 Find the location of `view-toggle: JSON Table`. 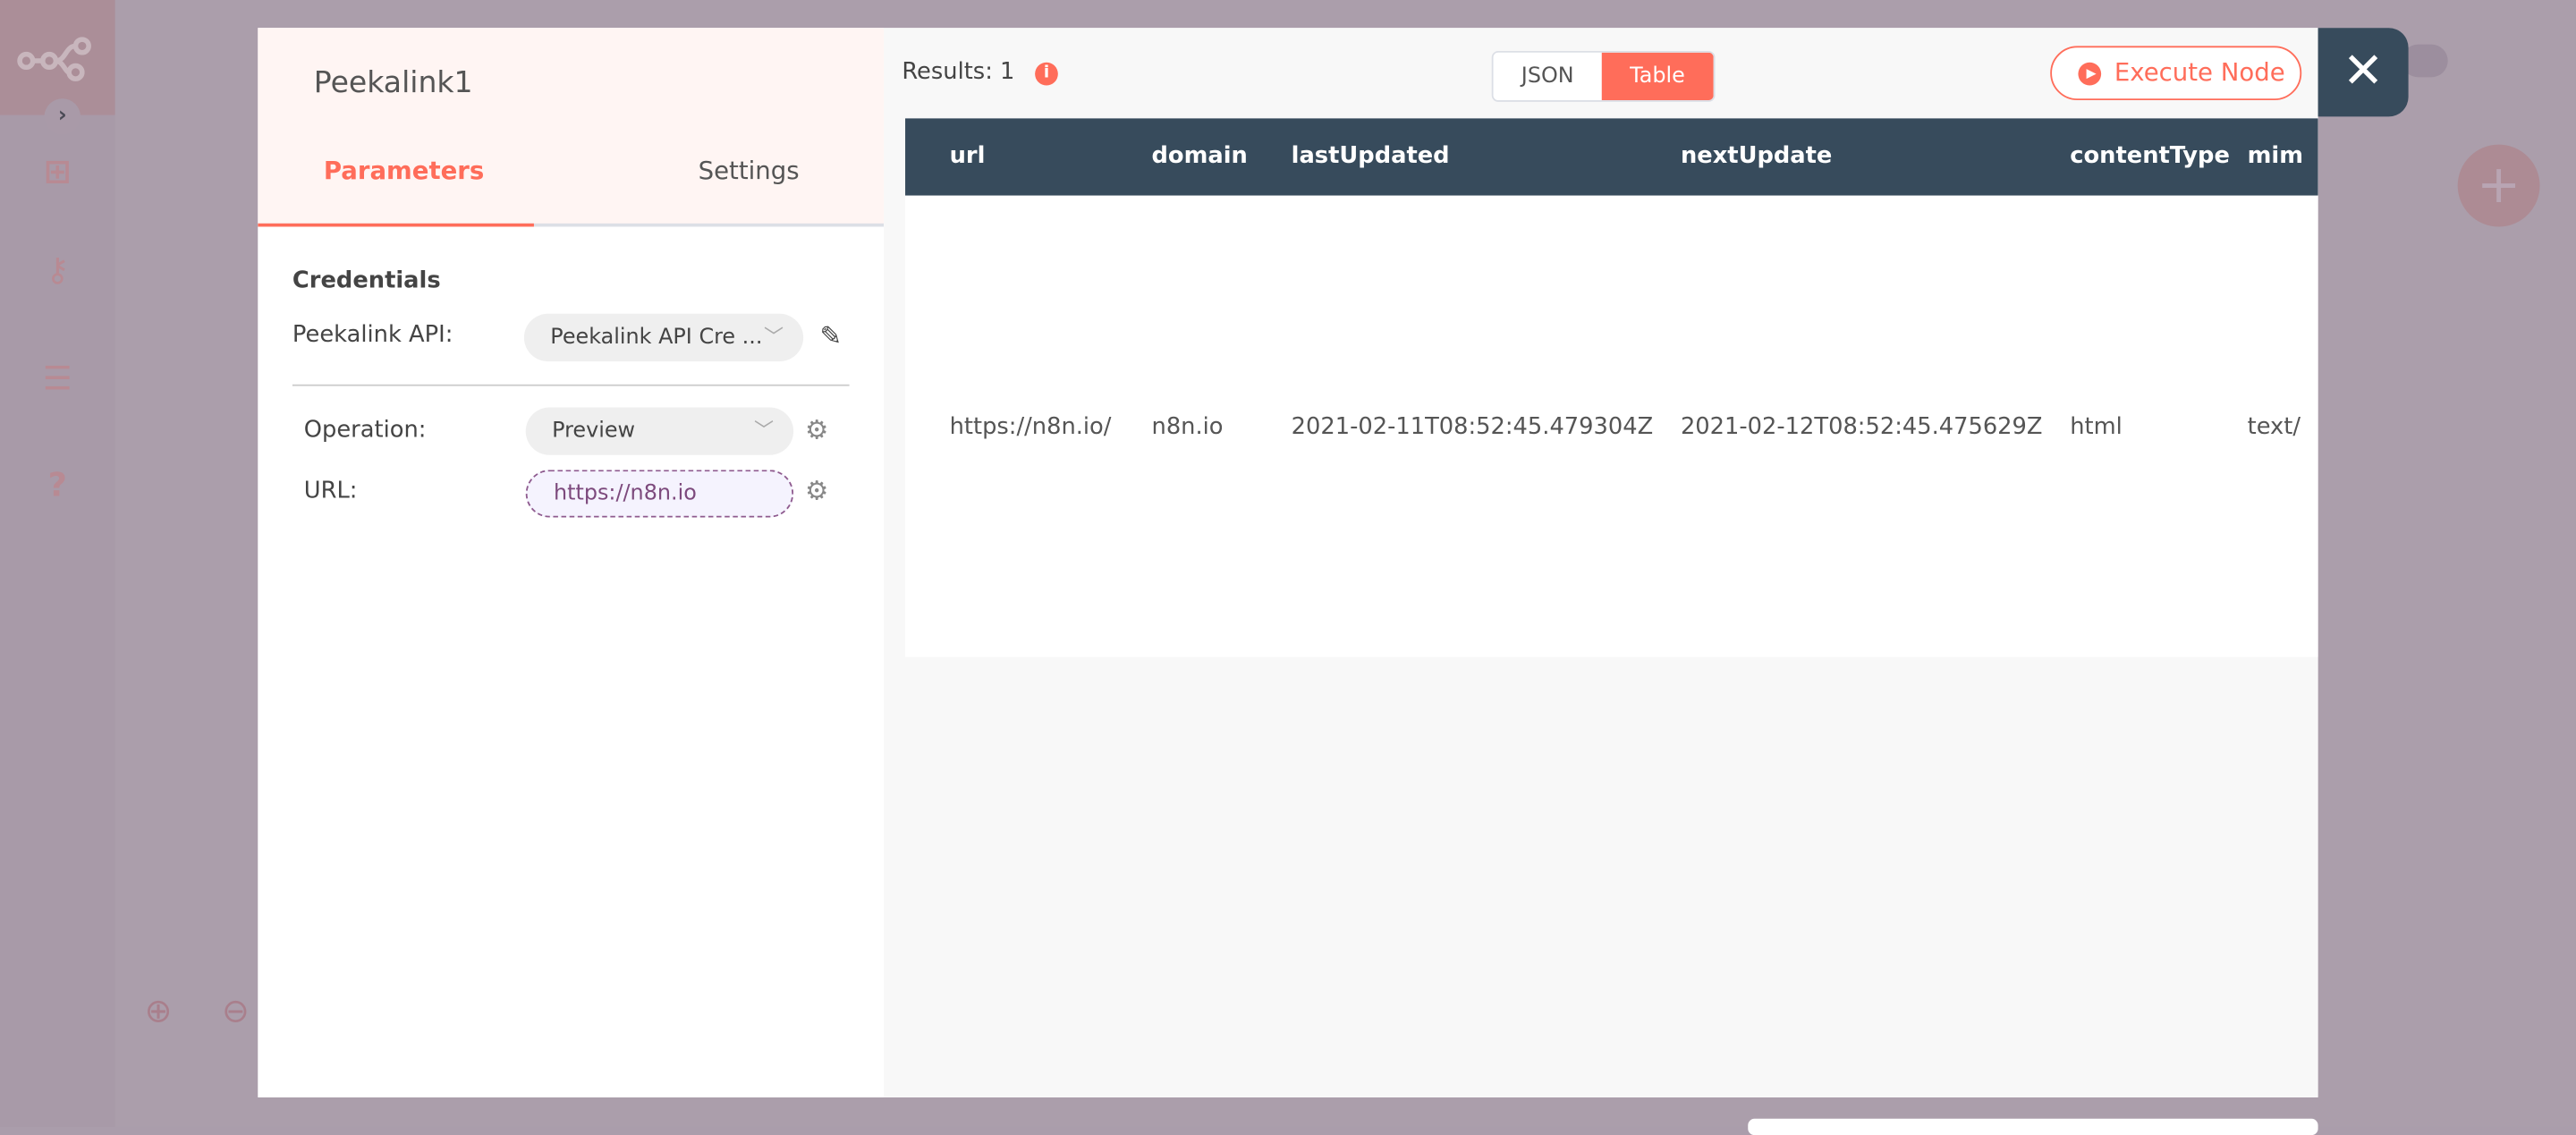

view-toggle: JSON Table is located at coordinates (1603, 76).